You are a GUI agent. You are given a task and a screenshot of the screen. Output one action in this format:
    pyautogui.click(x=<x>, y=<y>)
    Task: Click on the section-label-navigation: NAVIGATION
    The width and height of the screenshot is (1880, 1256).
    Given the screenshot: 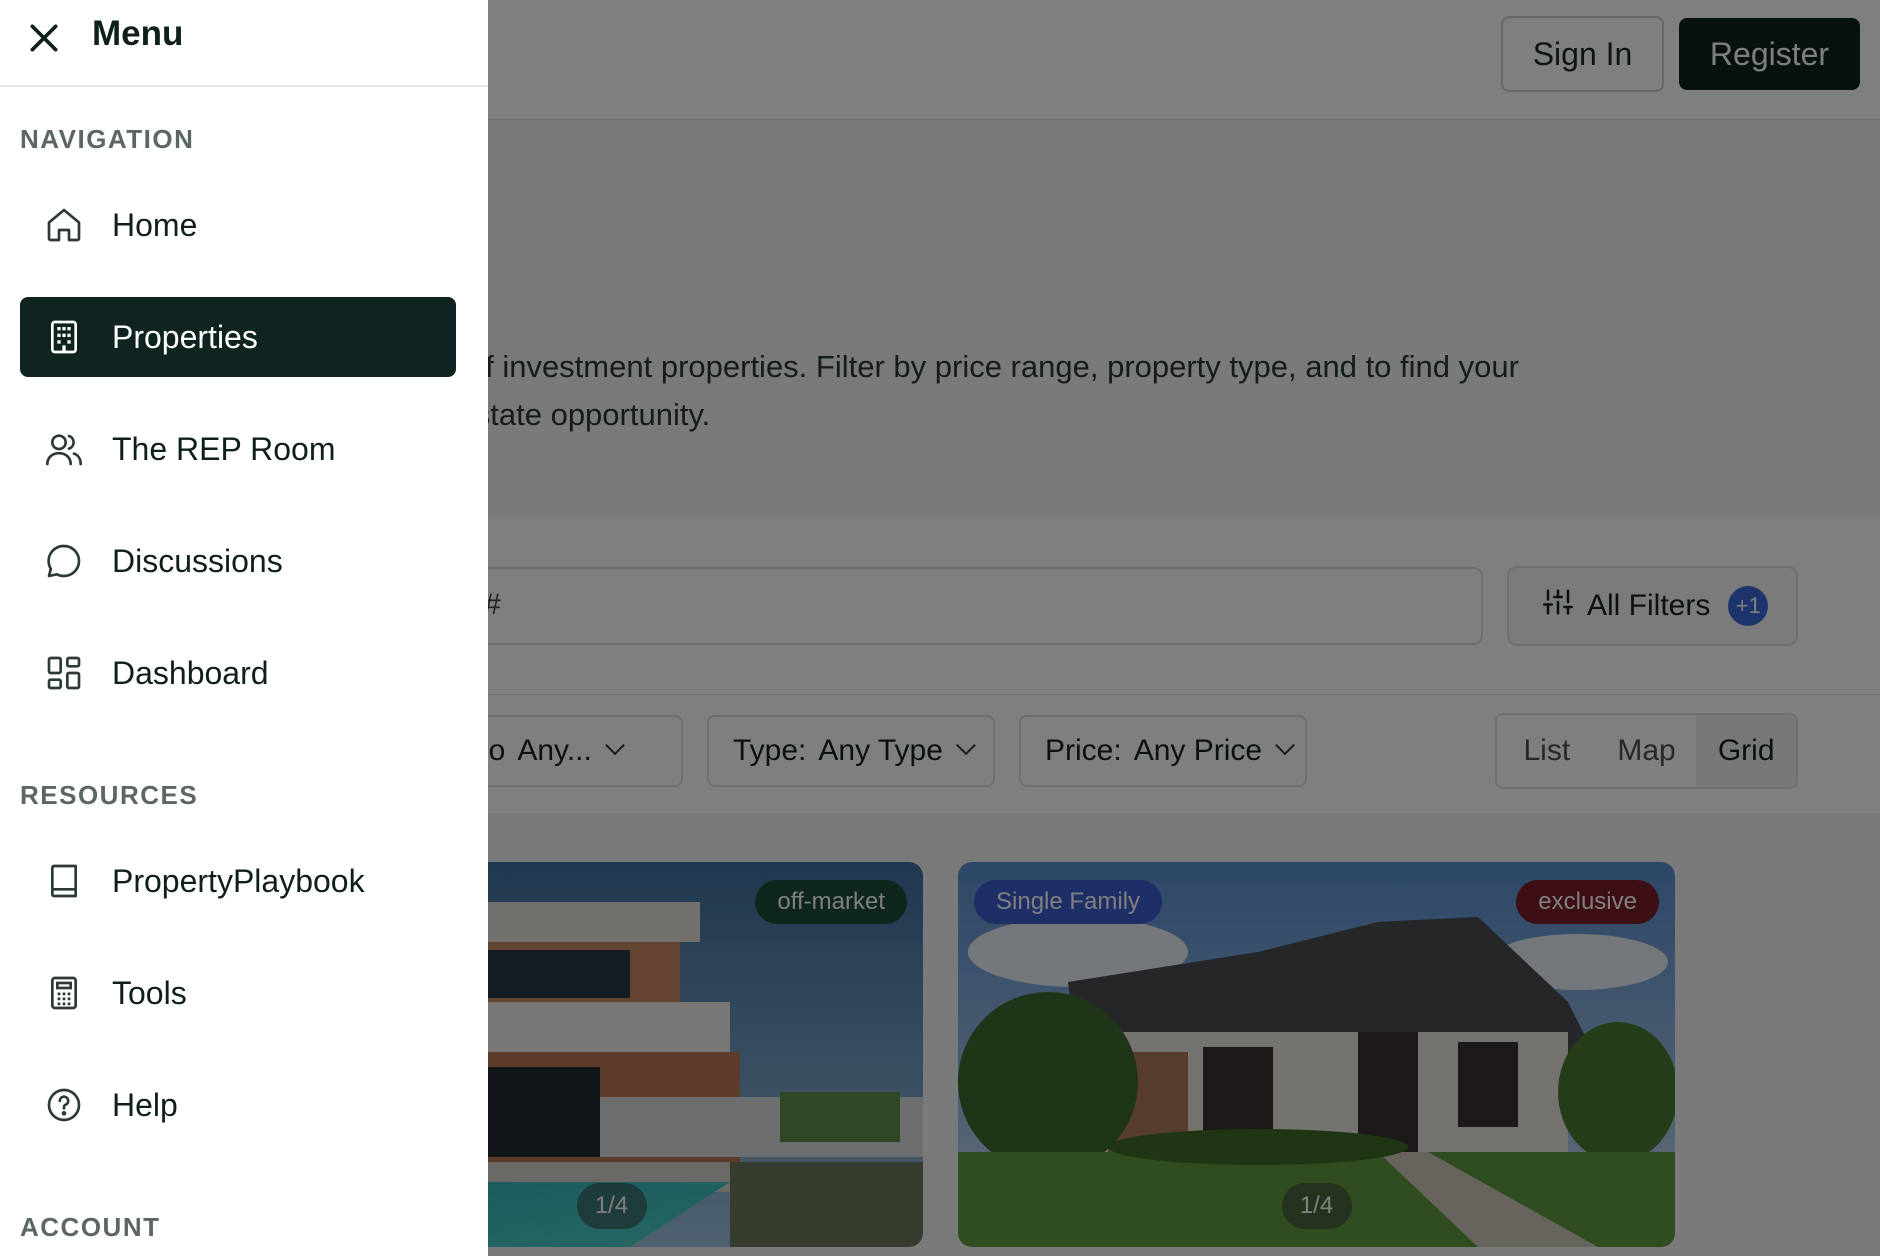 What is the action you would take?
    pyautogui.click(x=107, y=139)
    